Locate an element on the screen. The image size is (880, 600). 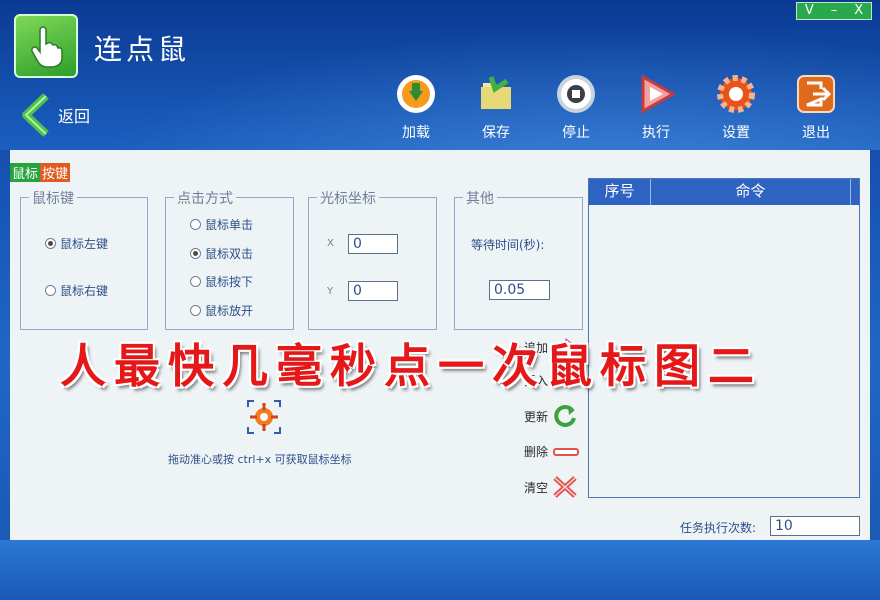
command-list-header: 序号 命令 is located at coordinates (724, 192).